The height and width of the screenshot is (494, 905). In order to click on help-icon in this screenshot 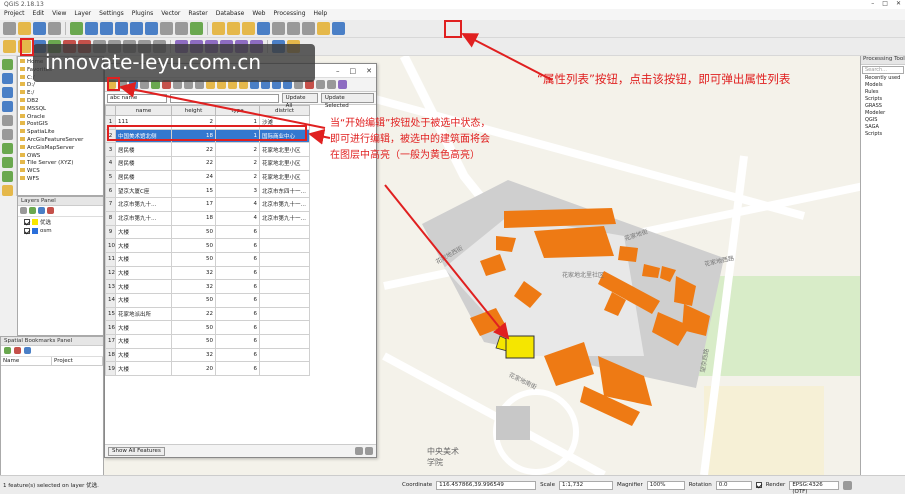, I will do `click(338, 28)`.